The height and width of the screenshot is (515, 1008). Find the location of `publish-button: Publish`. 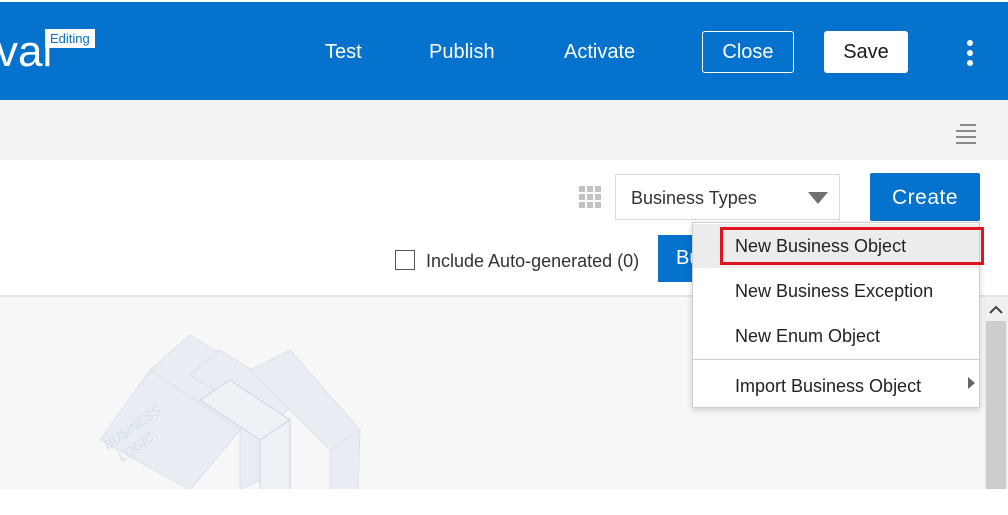

publish-button: Publish is located at coordinates (462, 52).